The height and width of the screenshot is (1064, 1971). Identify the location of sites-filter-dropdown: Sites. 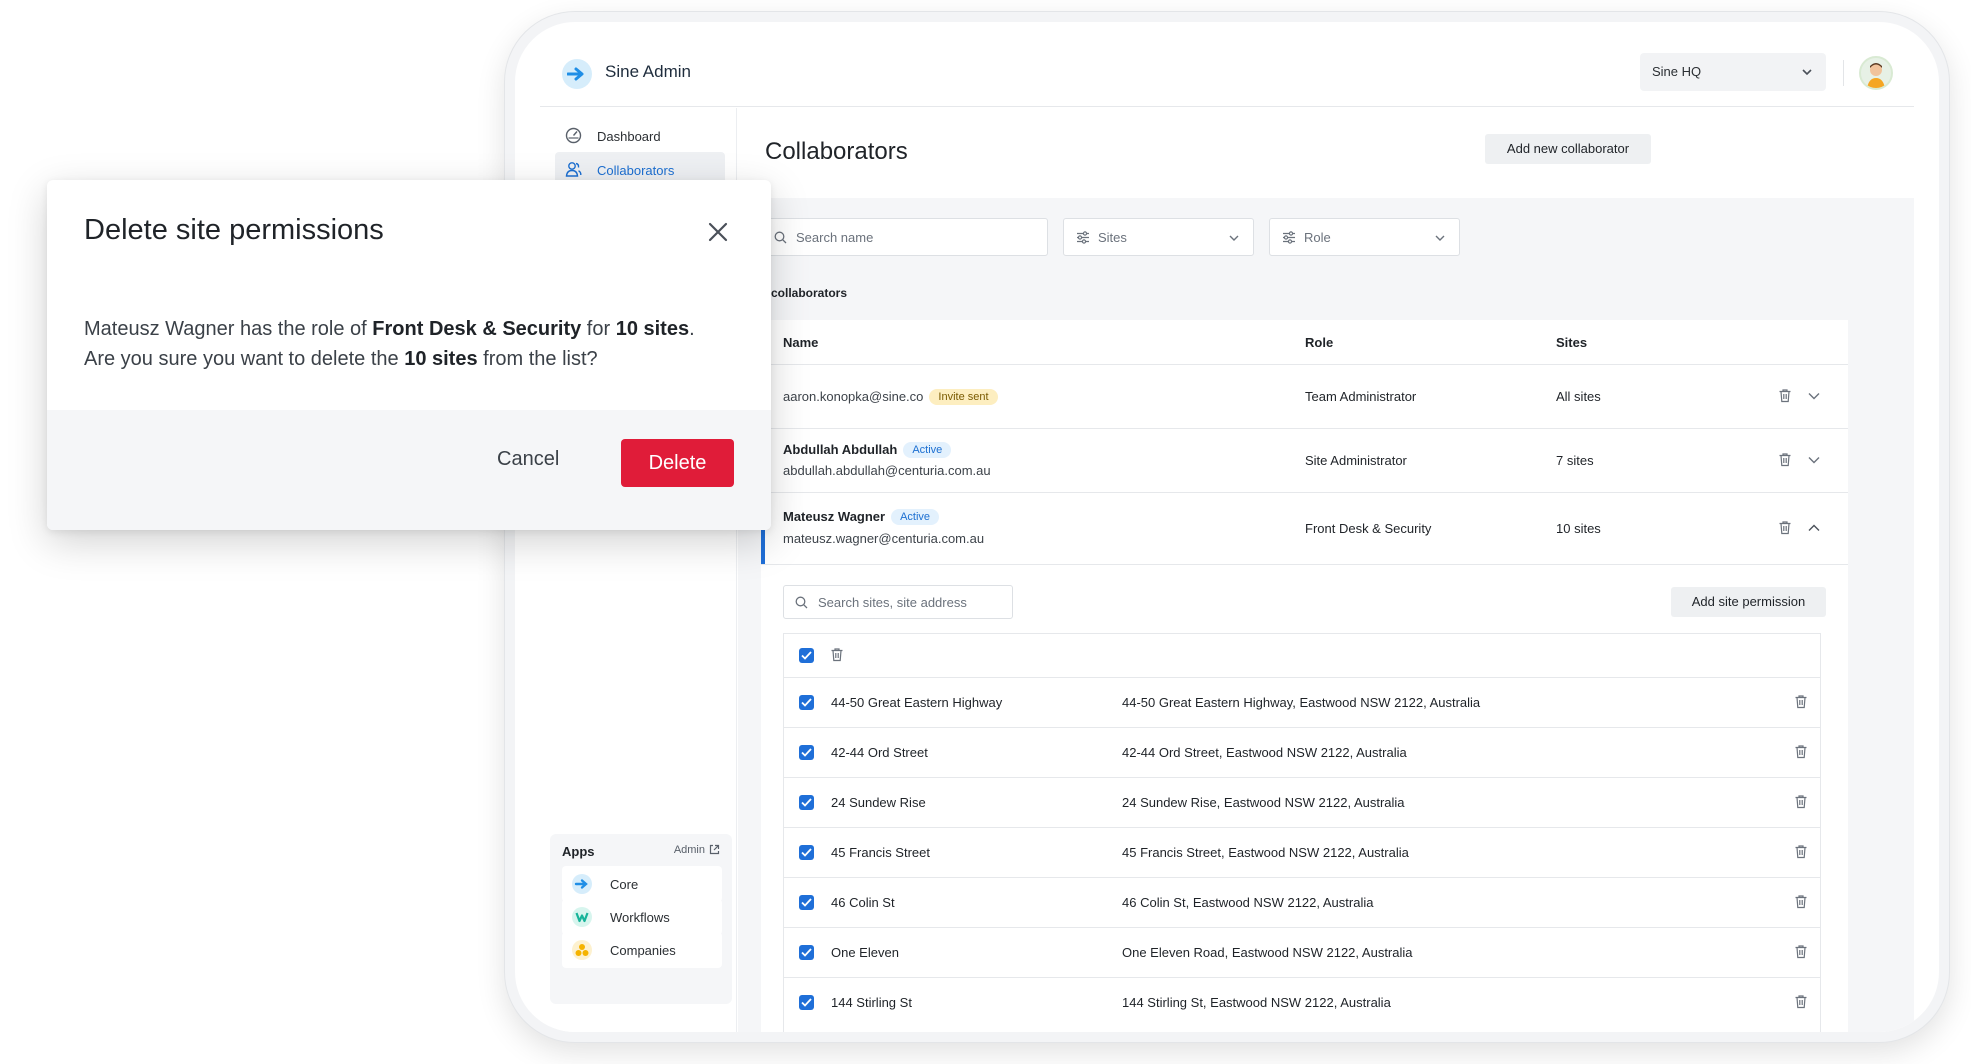
(1158, 237).